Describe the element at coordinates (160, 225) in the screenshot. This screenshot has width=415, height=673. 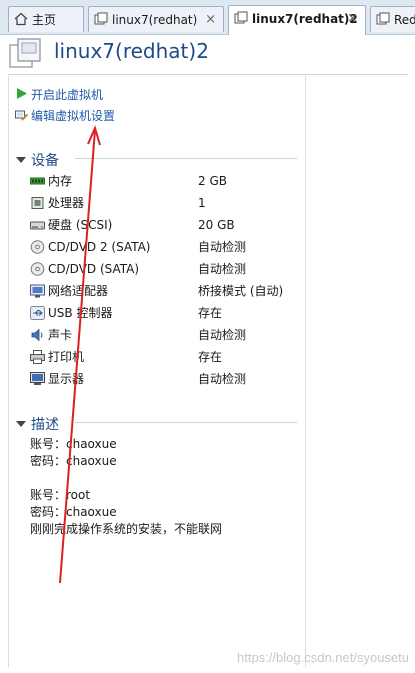
I see `device-row-hard-disk: 硬盘 (SCSI) 20 GB` at that location.